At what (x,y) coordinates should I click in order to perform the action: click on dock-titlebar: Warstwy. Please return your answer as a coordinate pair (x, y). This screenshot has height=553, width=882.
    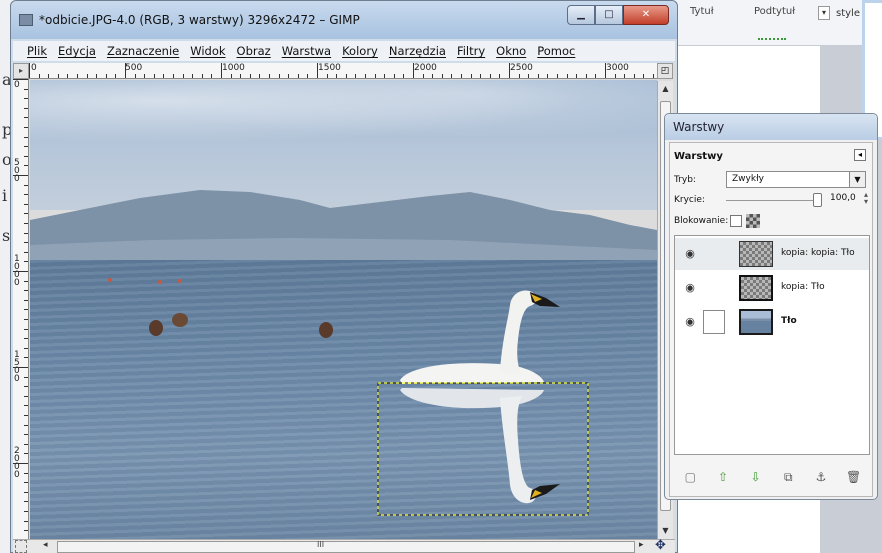
    Looking at the image, I should click on (771, 127).